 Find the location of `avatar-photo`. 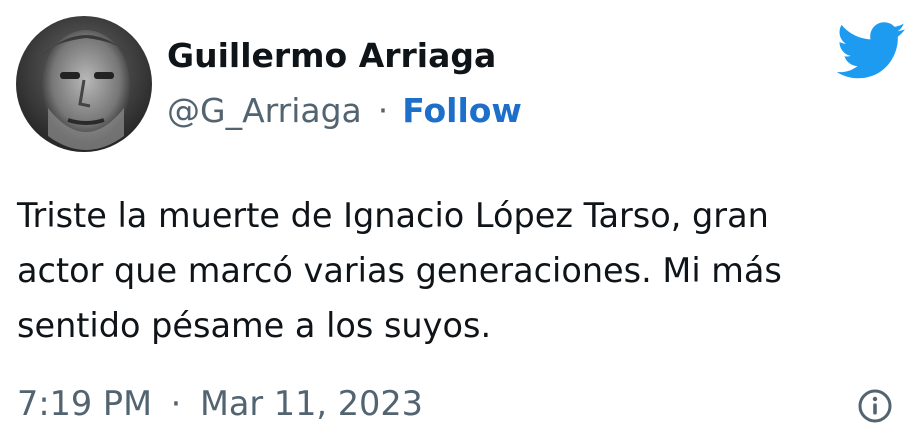

avatar-photo is located at coordinates (84, 84).